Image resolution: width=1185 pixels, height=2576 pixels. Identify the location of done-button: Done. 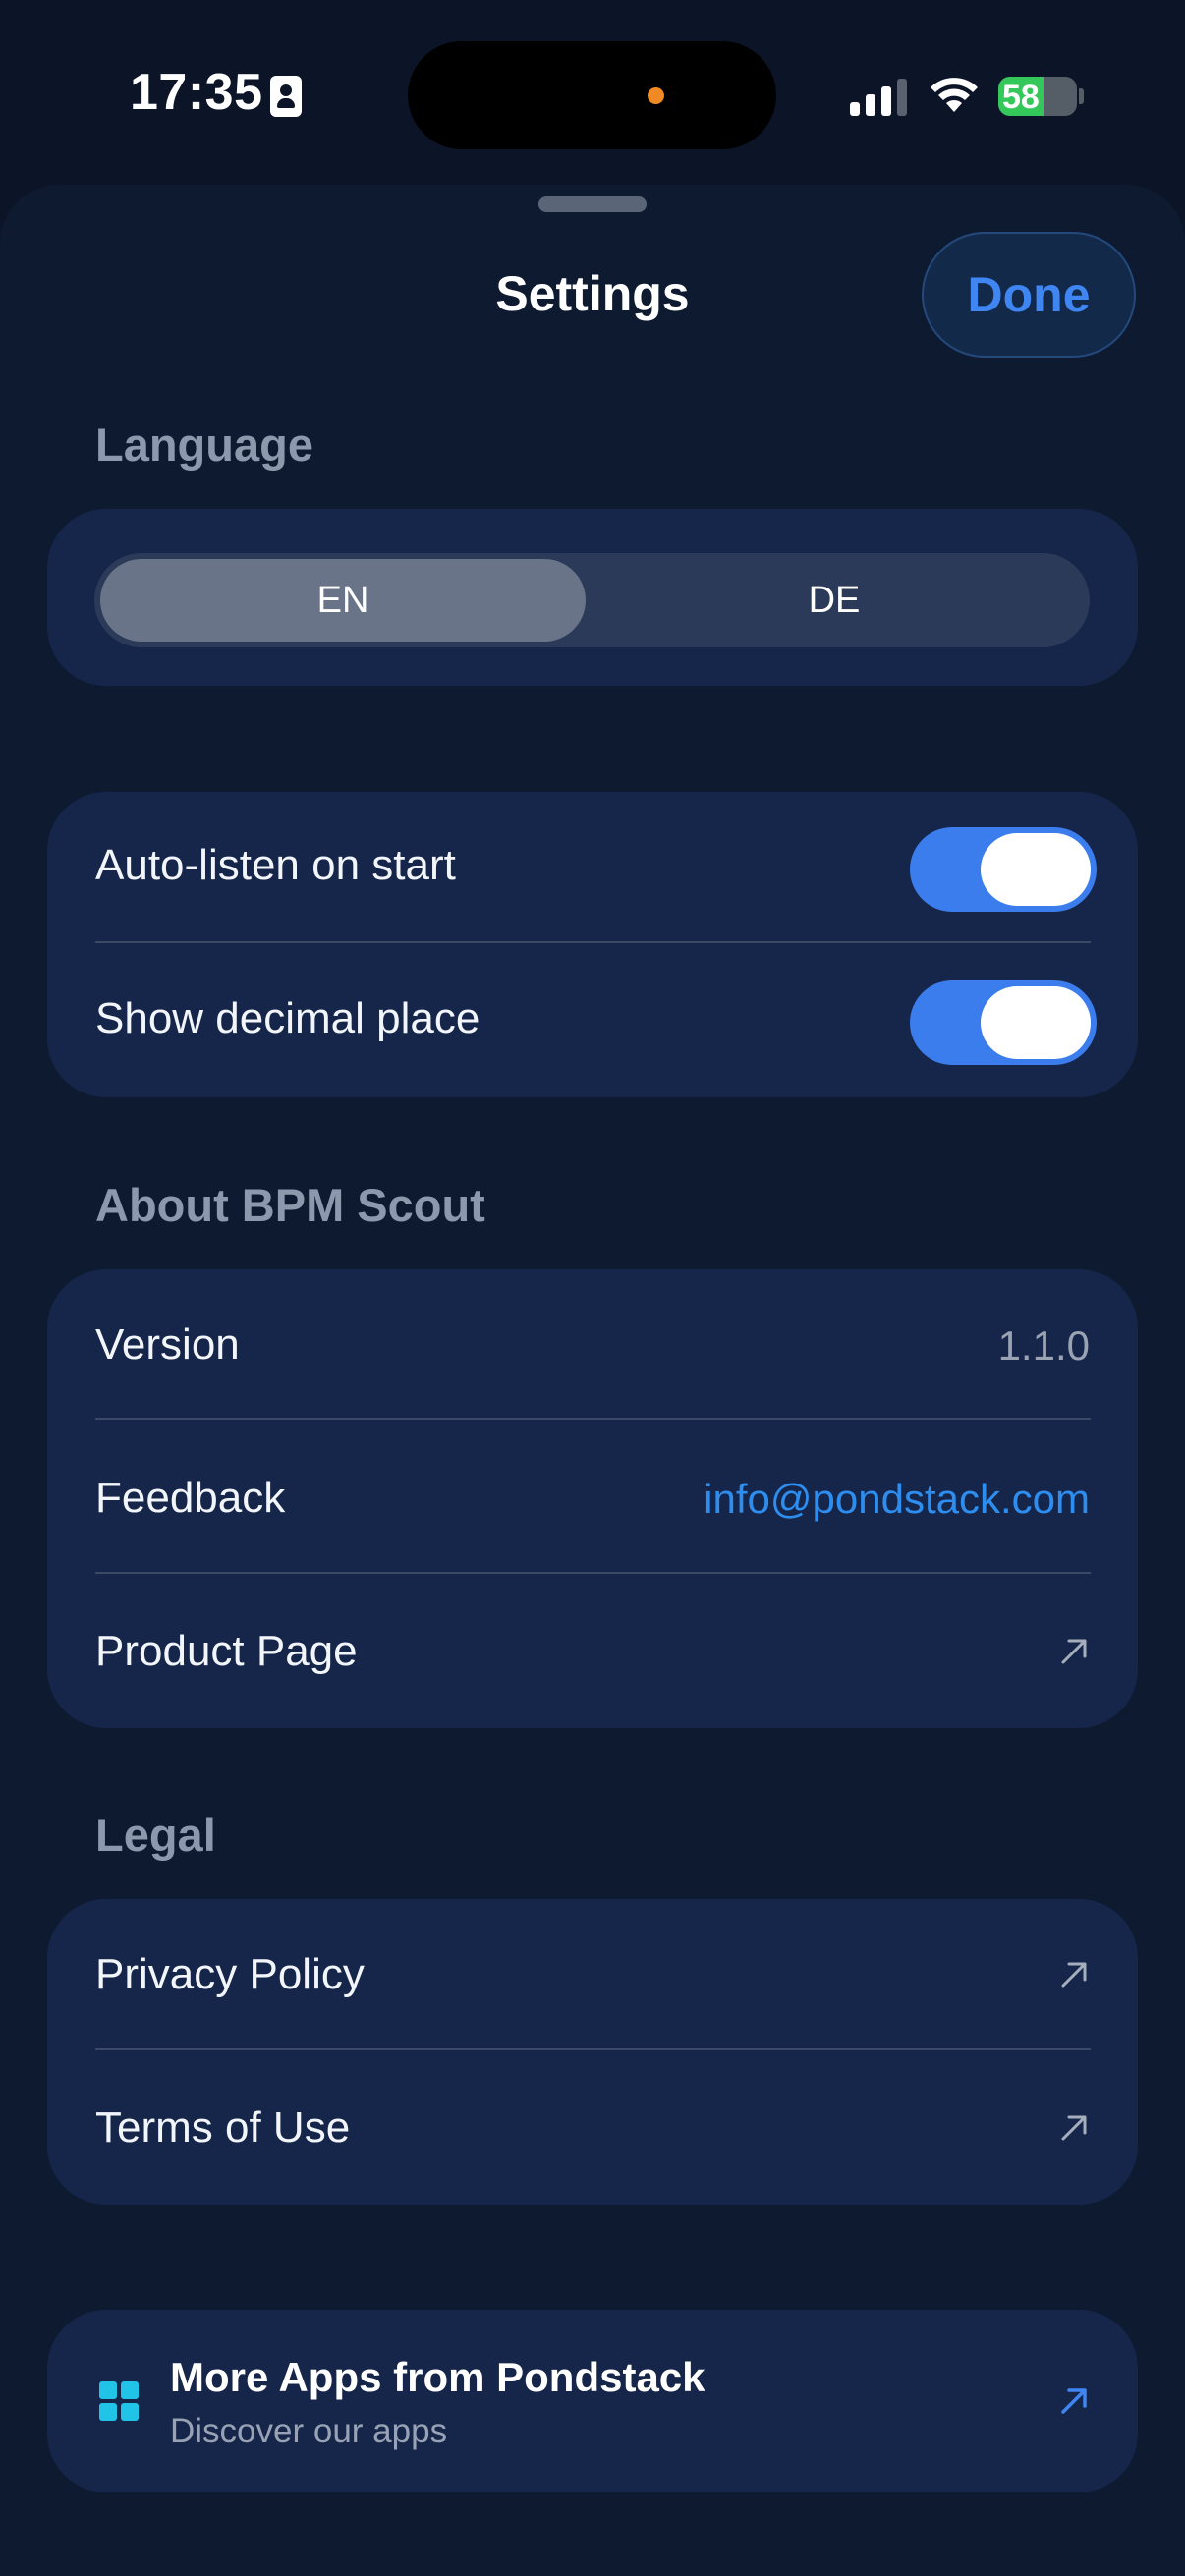
(1029, 295).